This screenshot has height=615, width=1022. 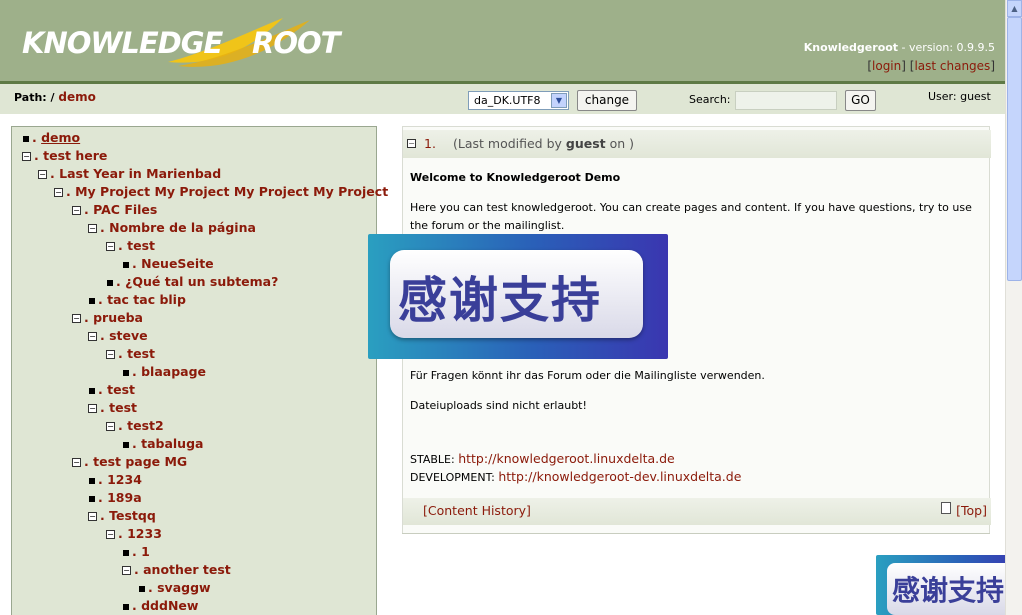 What do you see at coordinates (566, 458) in the screenshot?
I see `stable-url-link: http://knowledgeroot.linuxdelta.de` at bounding box center [566, 458].